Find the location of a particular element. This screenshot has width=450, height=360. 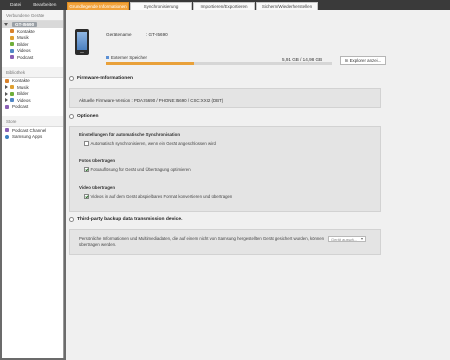

storage-label: Externer Speicher is located at coordinates (126, 57).